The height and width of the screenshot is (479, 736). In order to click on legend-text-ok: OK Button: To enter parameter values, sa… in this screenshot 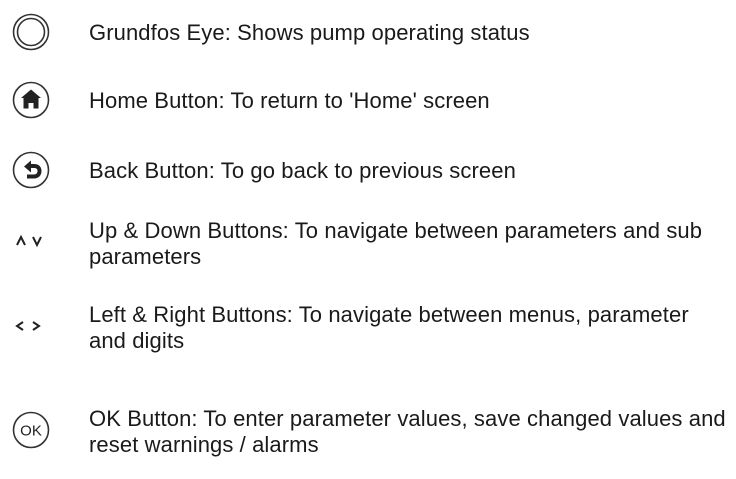, I will do `click(407, 431)`.